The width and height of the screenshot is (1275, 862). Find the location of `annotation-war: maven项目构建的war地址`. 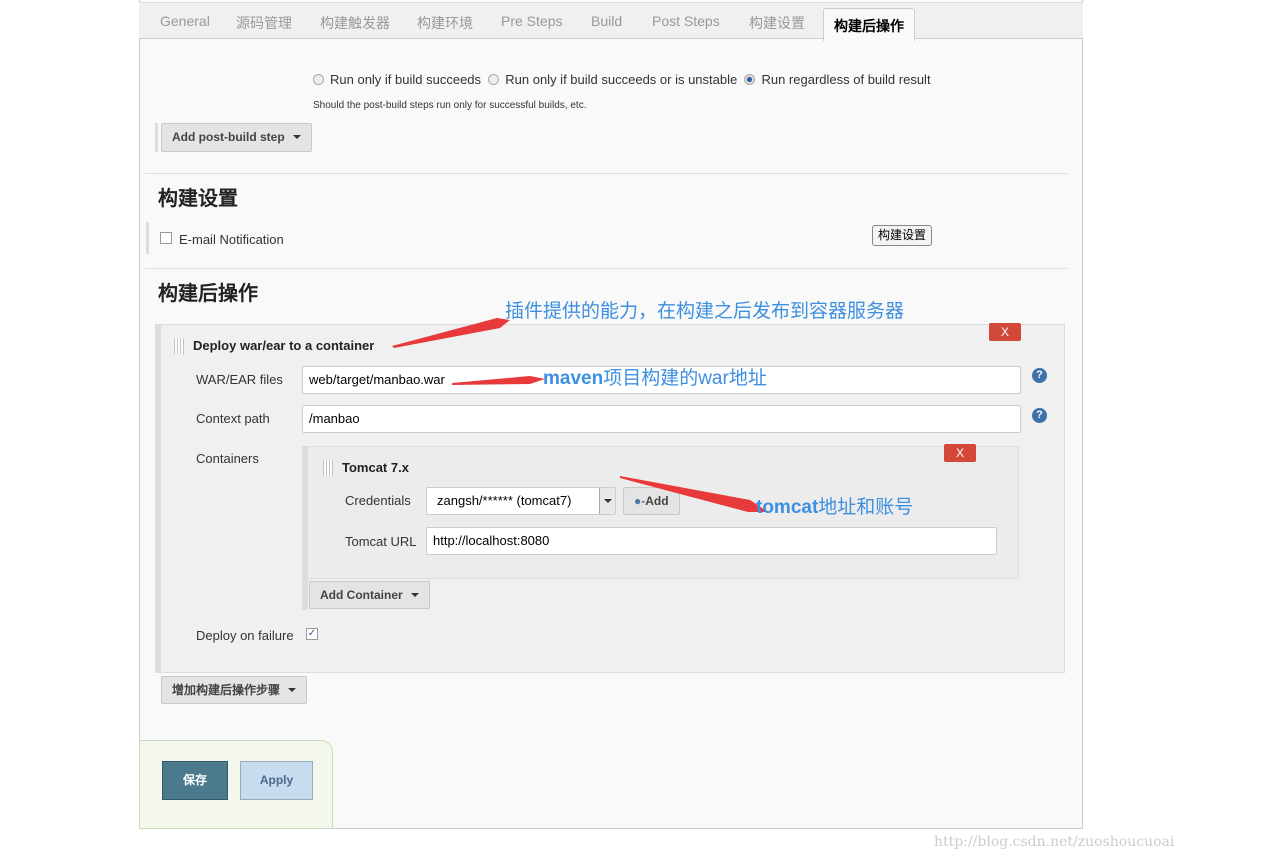

annotation-war: maven项目构建的war地址 is located at coordinates (655, 376).